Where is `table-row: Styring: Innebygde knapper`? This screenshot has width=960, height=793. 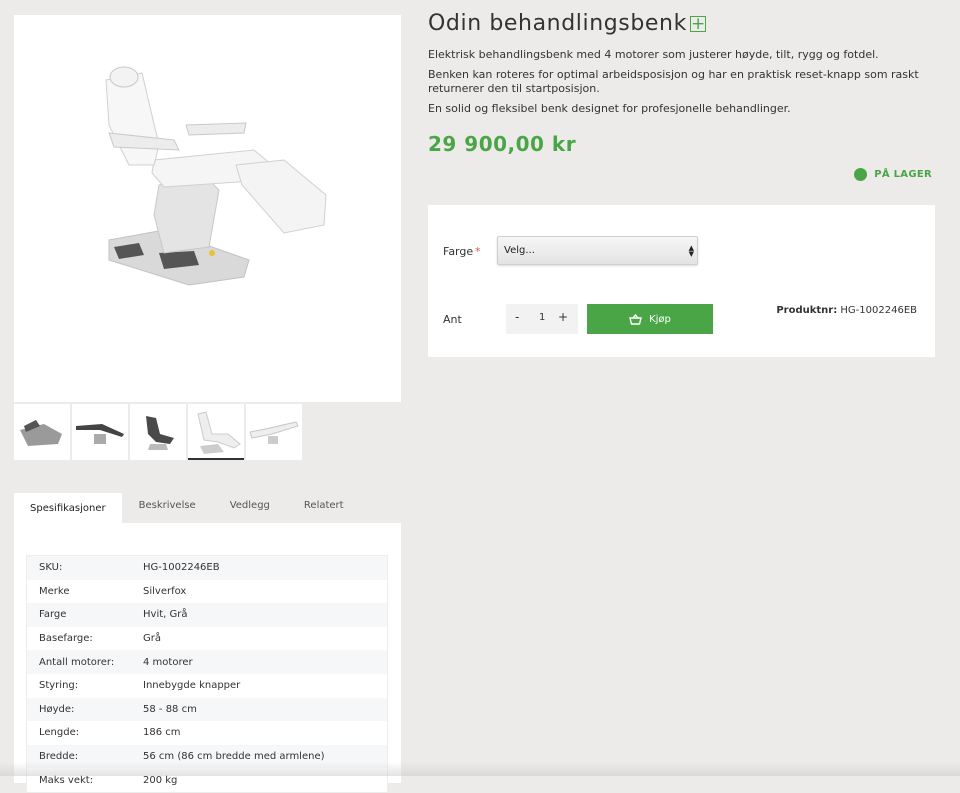 table-row: Styring: Innebygde knapper is located at coordinates (207, 685).